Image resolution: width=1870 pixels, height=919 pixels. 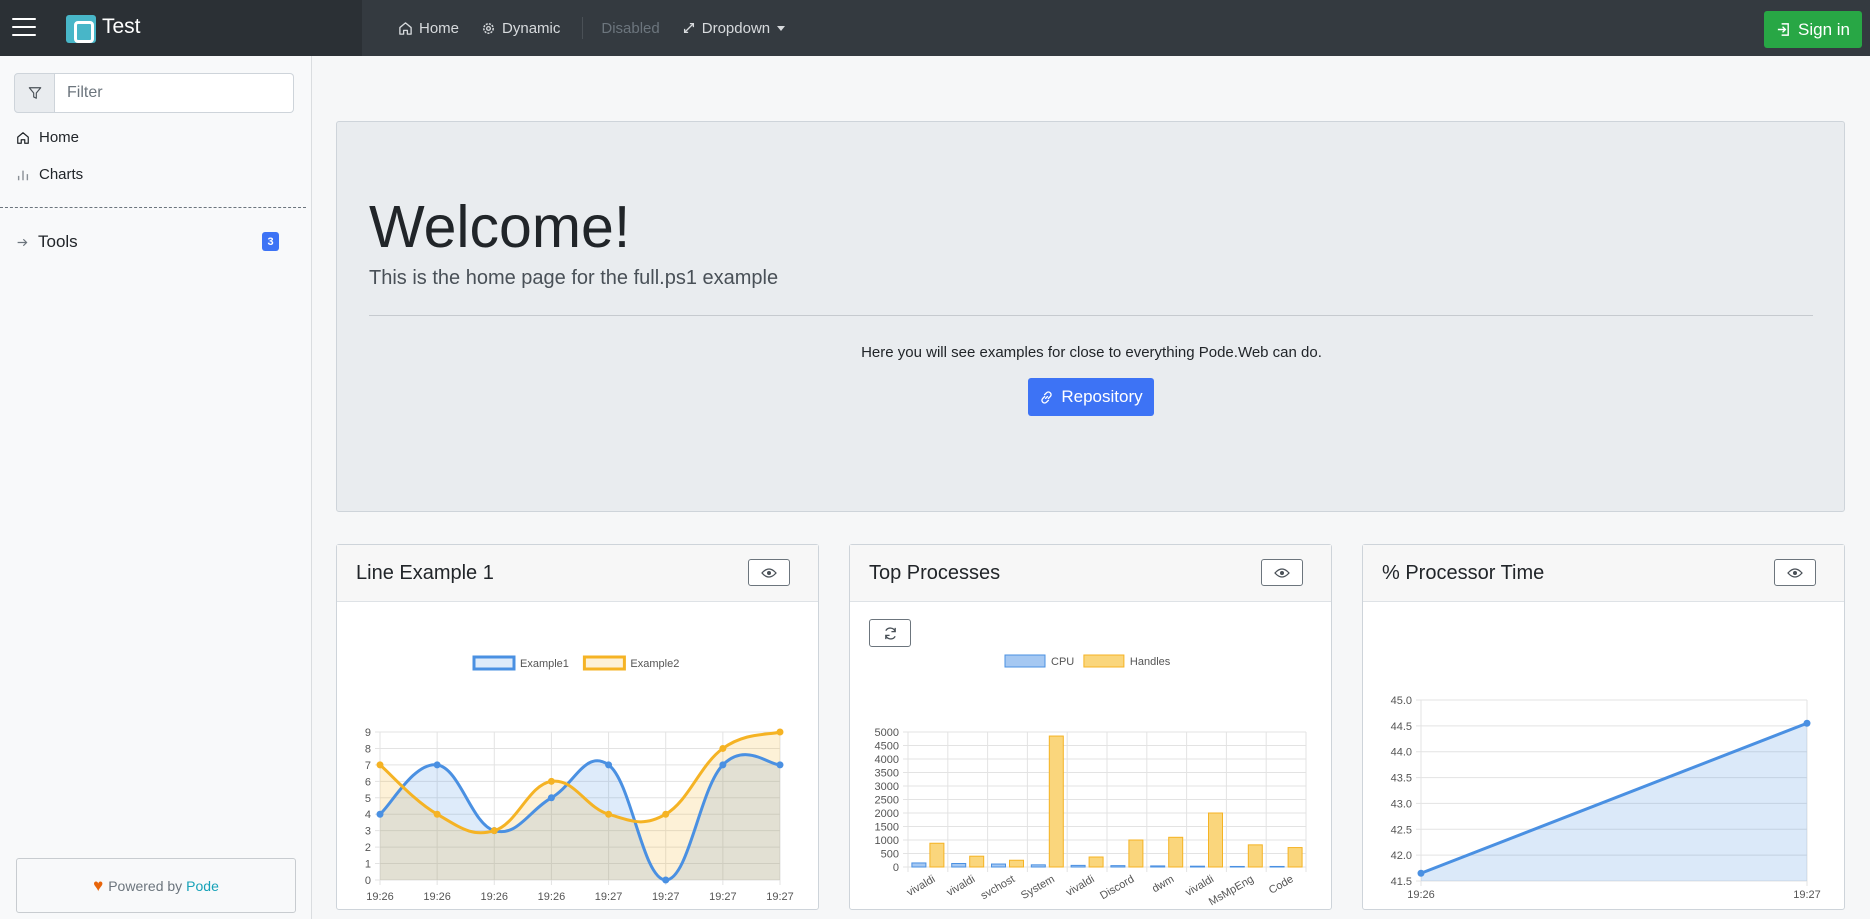 What do you see at coordinates (58, 241) in the screenshot?
I see `sidebar-item-label: Tools` at bounding box center [58, 241].